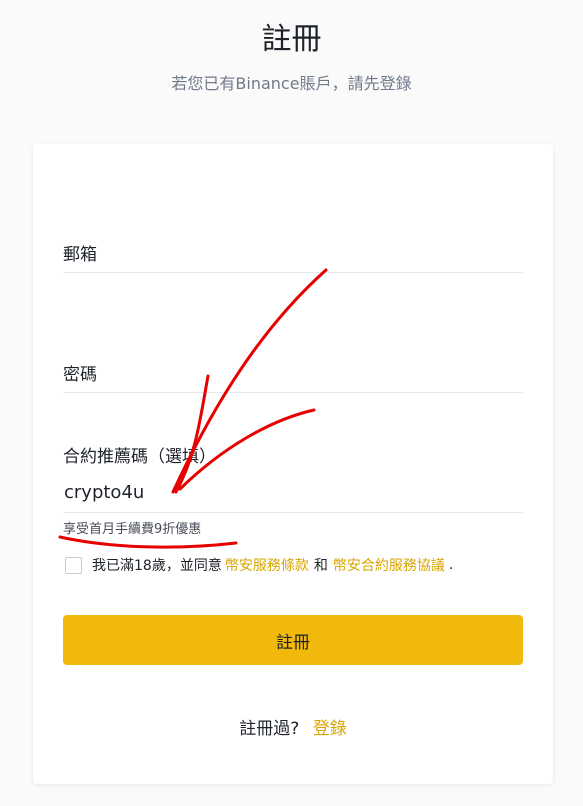 This screenshot has width=583, height=806. I want to click on consent-and: 和, so click(320, 566).